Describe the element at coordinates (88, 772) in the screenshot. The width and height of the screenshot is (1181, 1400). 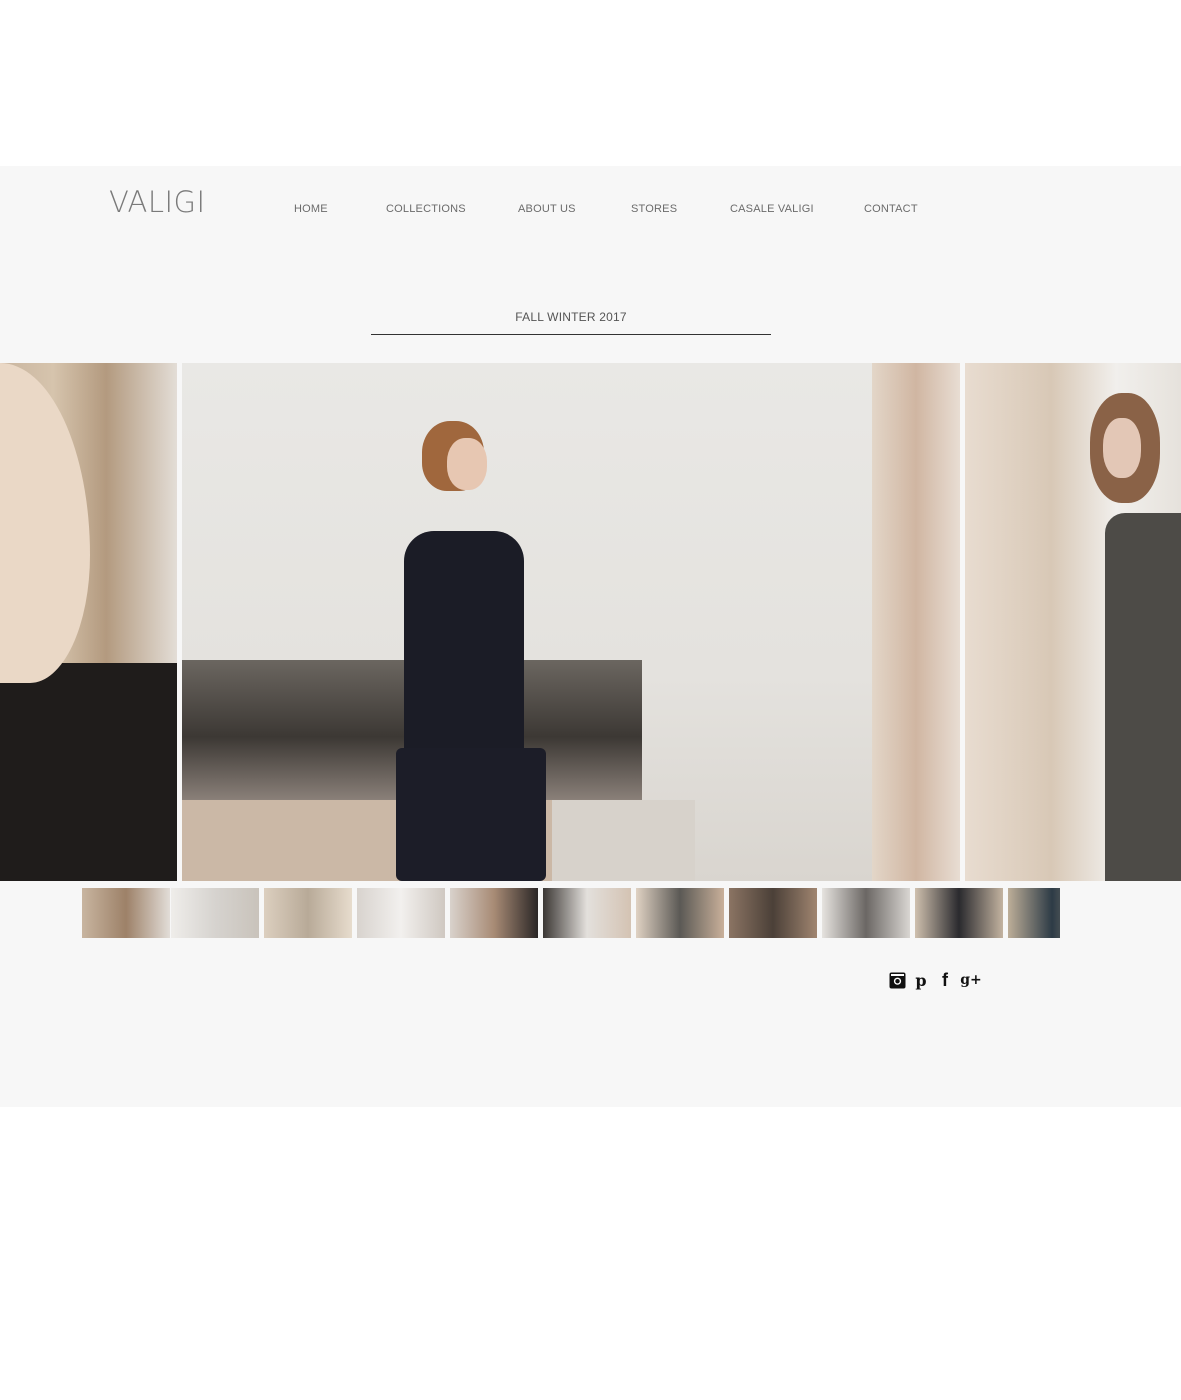
I see `photo-garment` at that location.